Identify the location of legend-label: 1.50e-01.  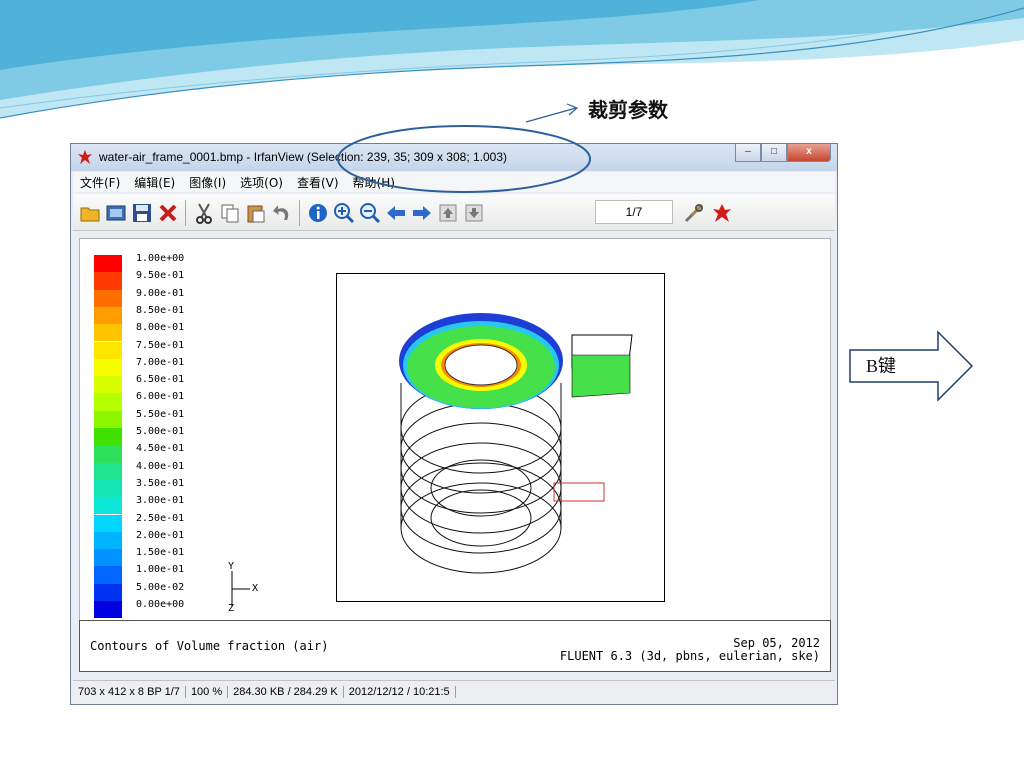
(160, 553).